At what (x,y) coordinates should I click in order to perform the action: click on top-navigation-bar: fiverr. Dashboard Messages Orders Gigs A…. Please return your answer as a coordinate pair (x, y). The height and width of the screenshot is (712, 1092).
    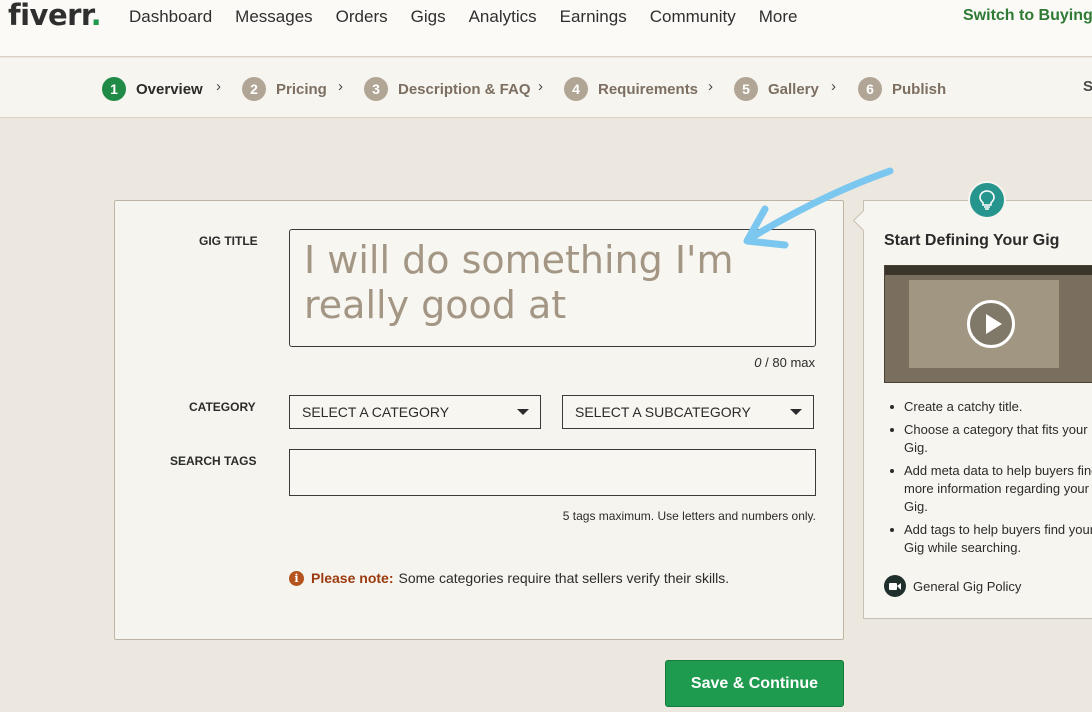
    Looking at the image, I should click on (546, 28).